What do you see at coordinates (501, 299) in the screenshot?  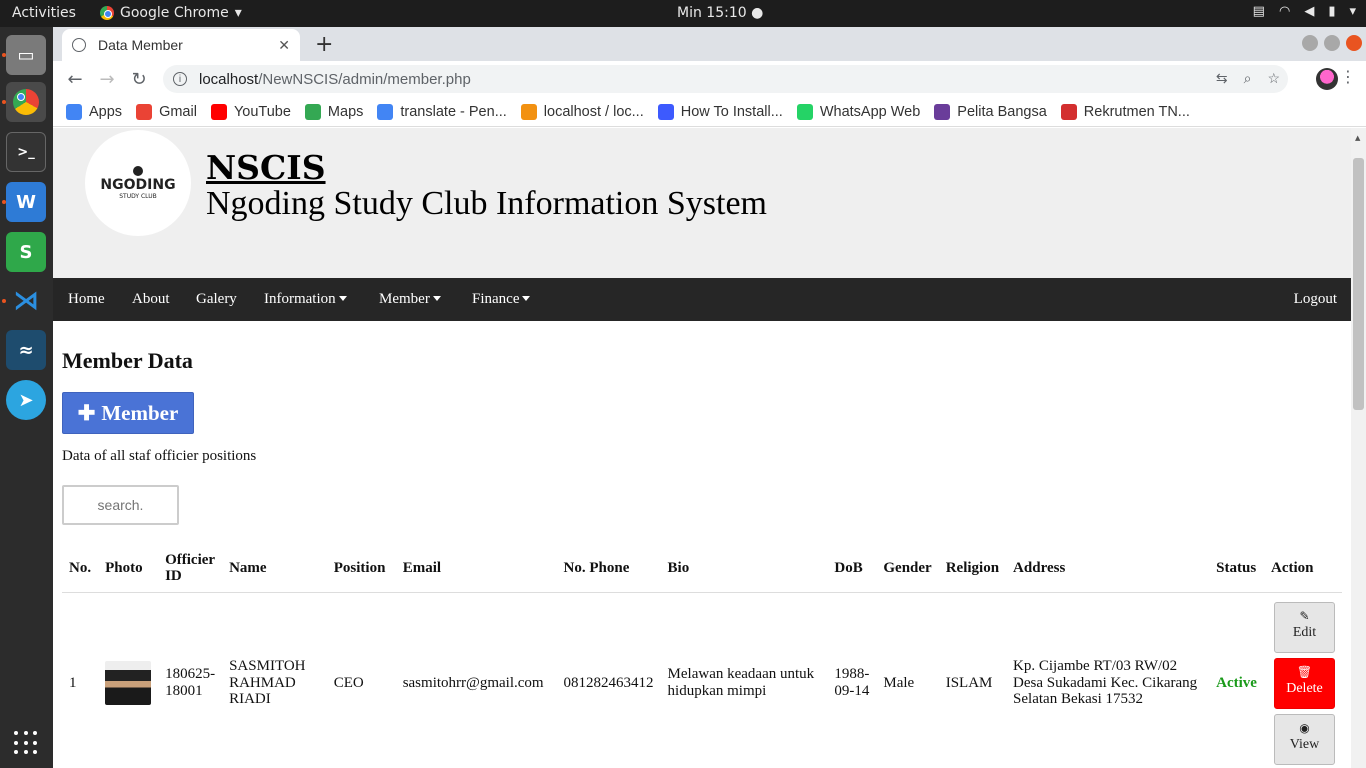 I see `nav-finance: Finance` at bounding box center [501, 299].